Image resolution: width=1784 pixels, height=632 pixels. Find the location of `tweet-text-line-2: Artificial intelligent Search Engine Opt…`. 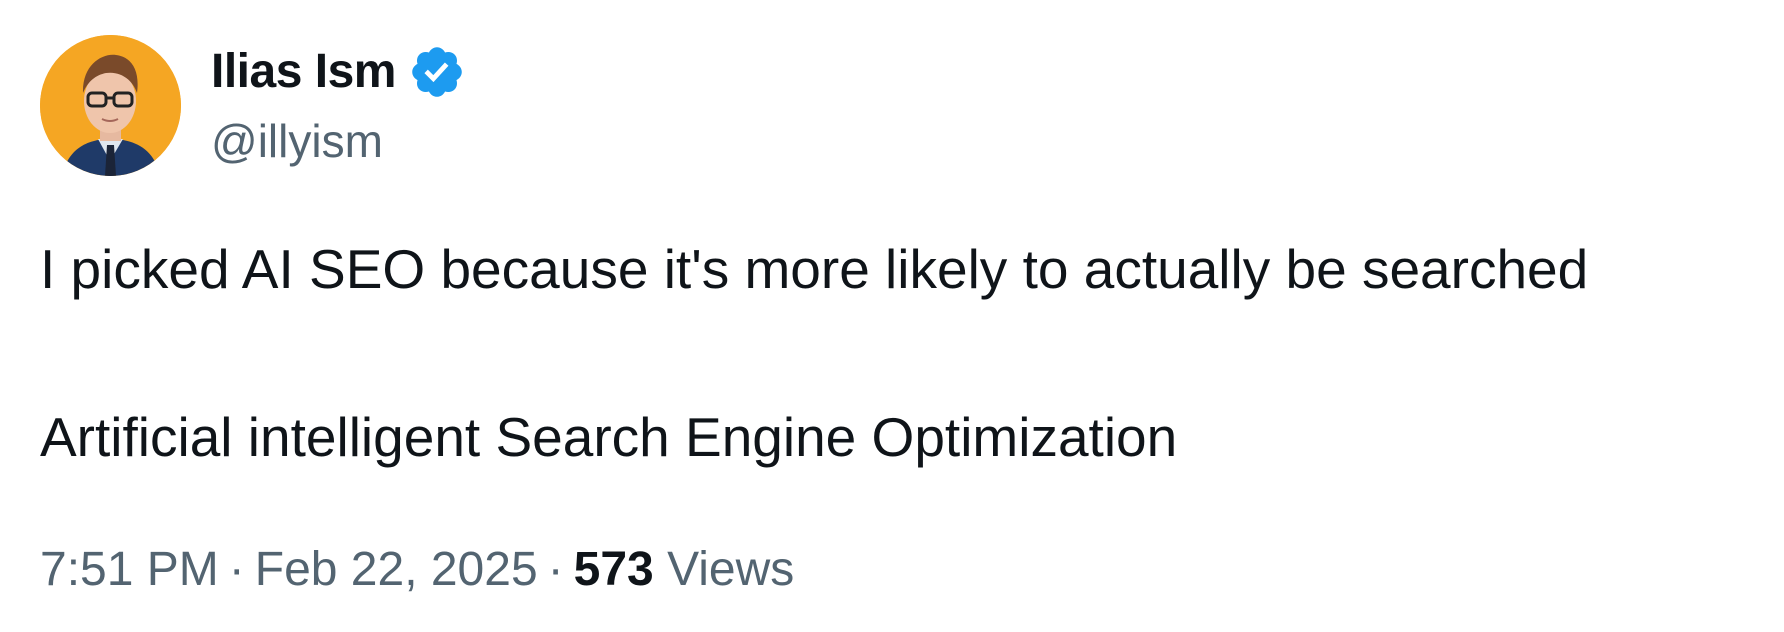

tweet-text-line-2: Artificial intelligent Search Engine Opt… is located at coordinates (609, 437).